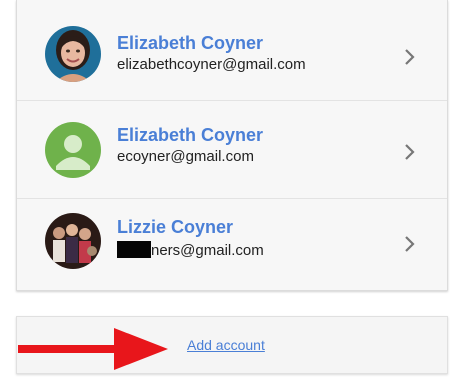  Describe the element at coordinates (211, 64) in the screenshot. I see `account-email: elizabethcoyner@gmail.com` at that location.